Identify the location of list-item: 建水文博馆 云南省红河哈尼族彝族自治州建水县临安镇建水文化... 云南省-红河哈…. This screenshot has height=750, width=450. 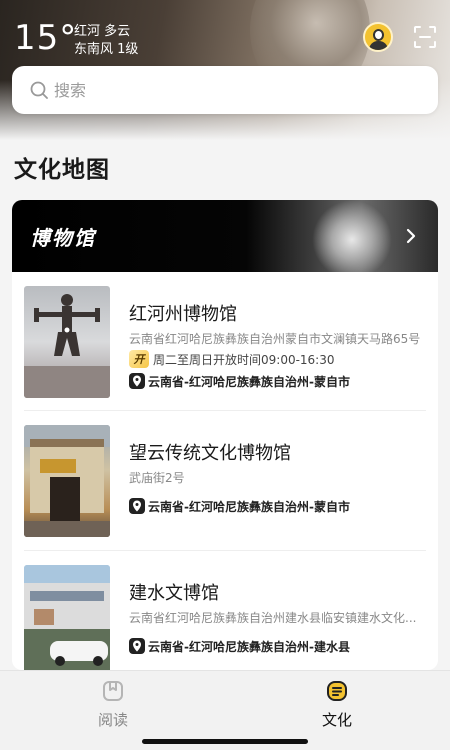
(225, 610).